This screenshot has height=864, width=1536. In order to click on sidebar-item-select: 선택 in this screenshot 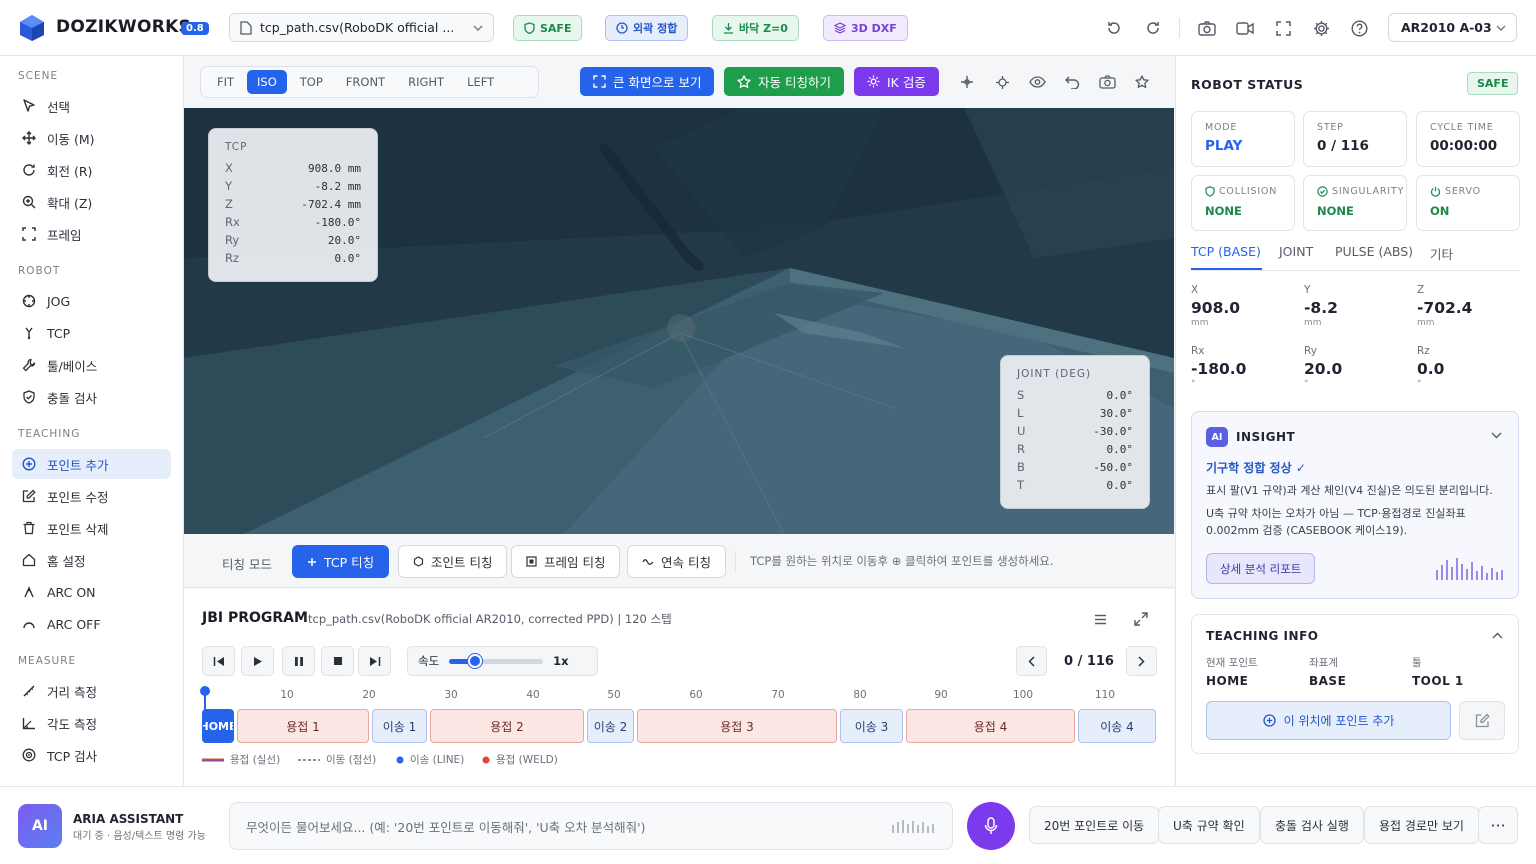, I will do `click(91, 106)`.